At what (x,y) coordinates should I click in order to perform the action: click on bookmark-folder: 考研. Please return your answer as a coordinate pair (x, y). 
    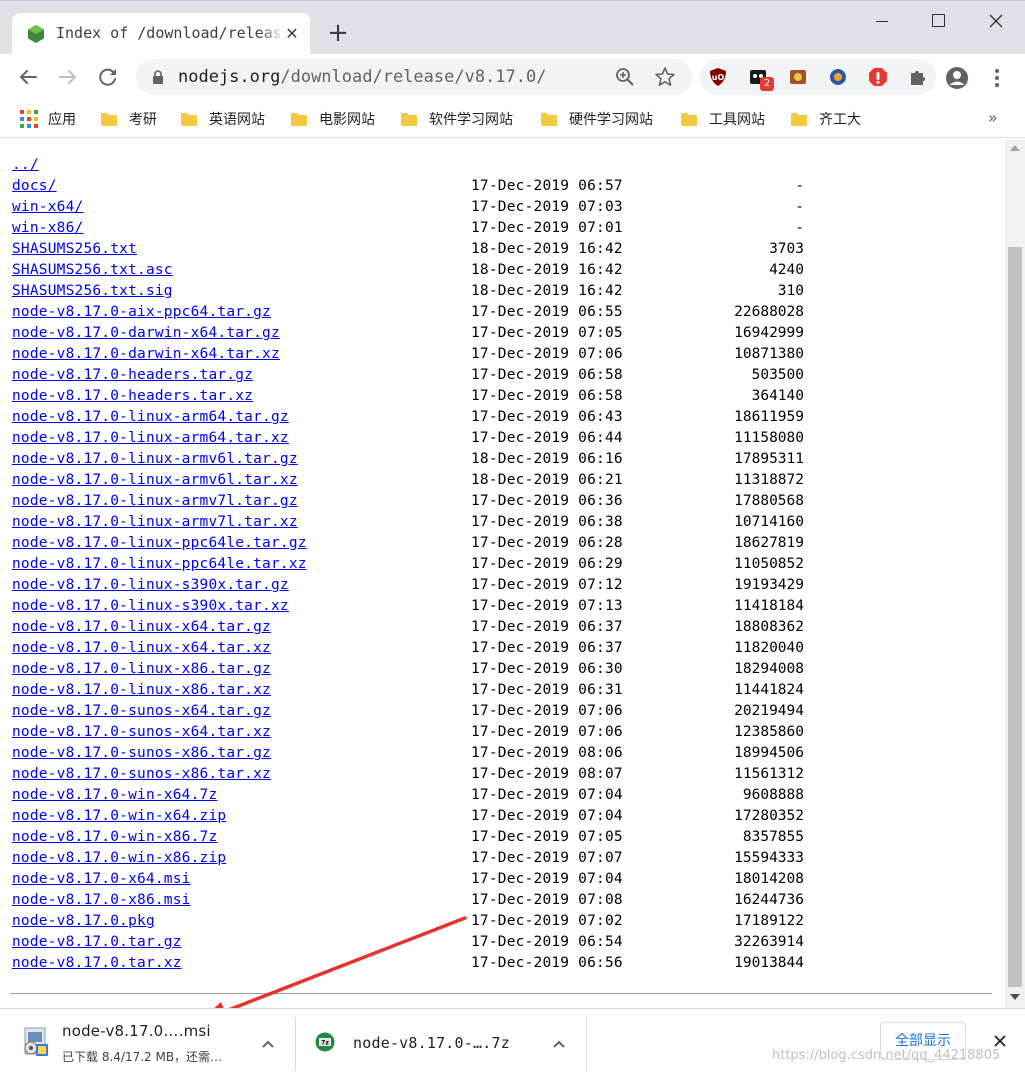
    Looking at the image, I should click on (129, 119).